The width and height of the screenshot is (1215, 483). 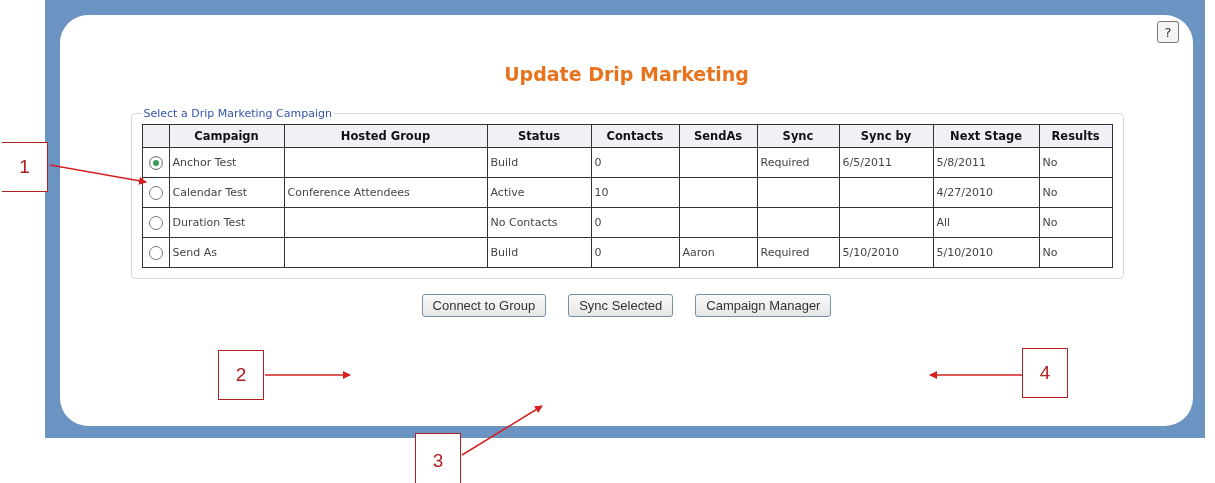 What do you see at coordinates (886, 162) in the screenshot?
I see `table-cell: 6/5/2011` at bounding box center [886, 162].